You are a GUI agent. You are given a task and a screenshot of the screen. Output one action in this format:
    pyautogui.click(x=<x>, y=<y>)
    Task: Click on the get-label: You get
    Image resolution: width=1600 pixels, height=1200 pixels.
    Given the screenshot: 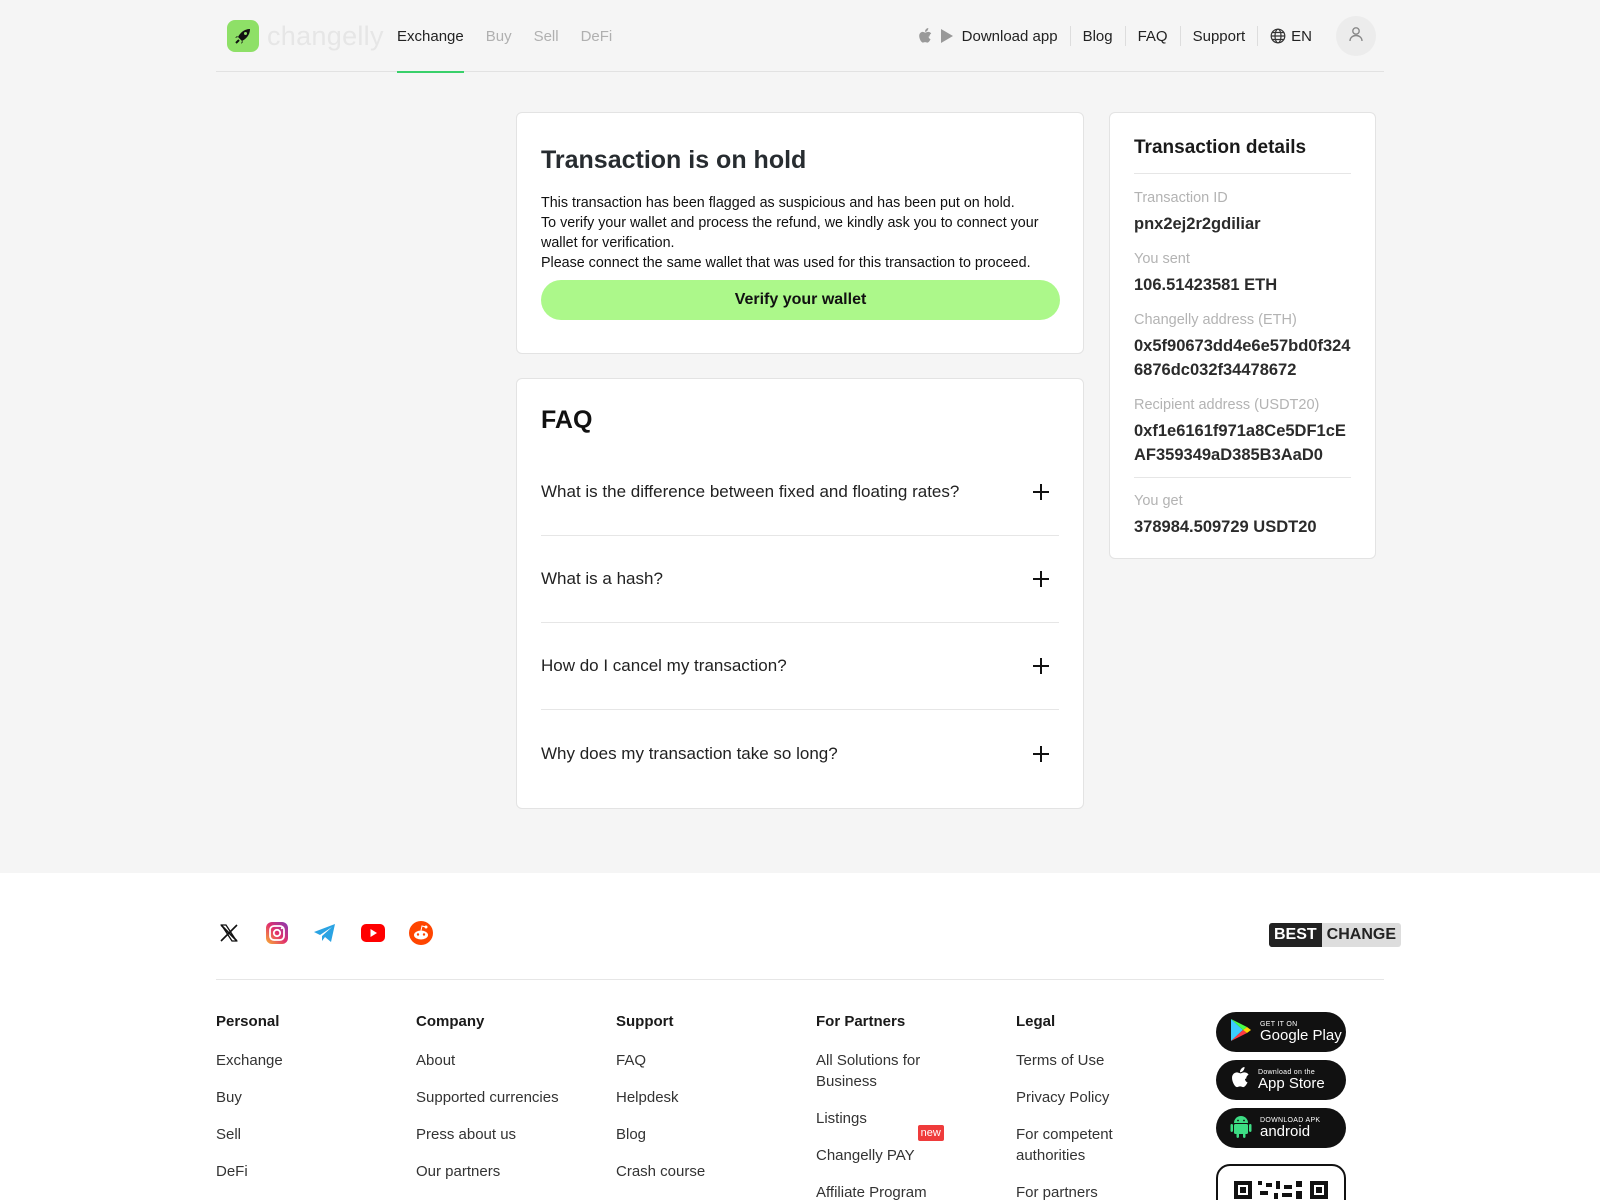 What is the action you would take?
    pyautogui.click(x=1158, y=501)
    